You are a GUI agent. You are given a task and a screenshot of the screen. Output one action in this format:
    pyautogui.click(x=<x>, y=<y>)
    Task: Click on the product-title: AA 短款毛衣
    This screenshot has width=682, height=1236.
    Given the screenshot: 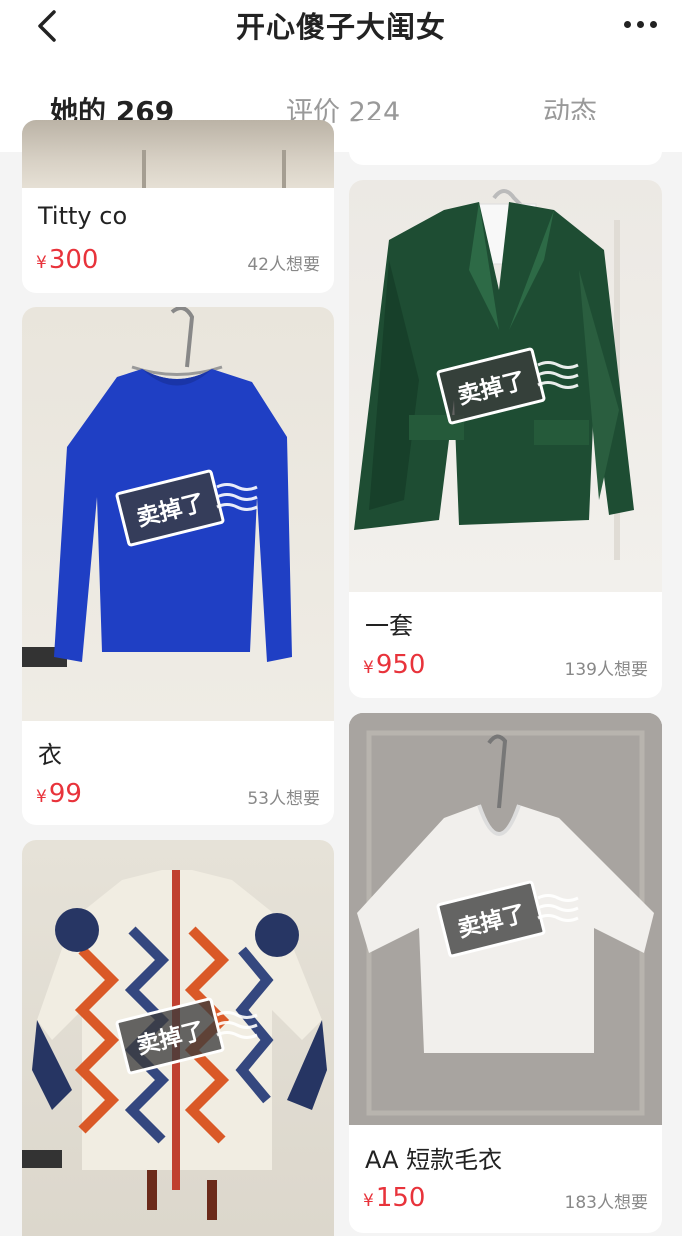 What is the action you would take?
    pyautogui.click(x=434, y=1160)
    